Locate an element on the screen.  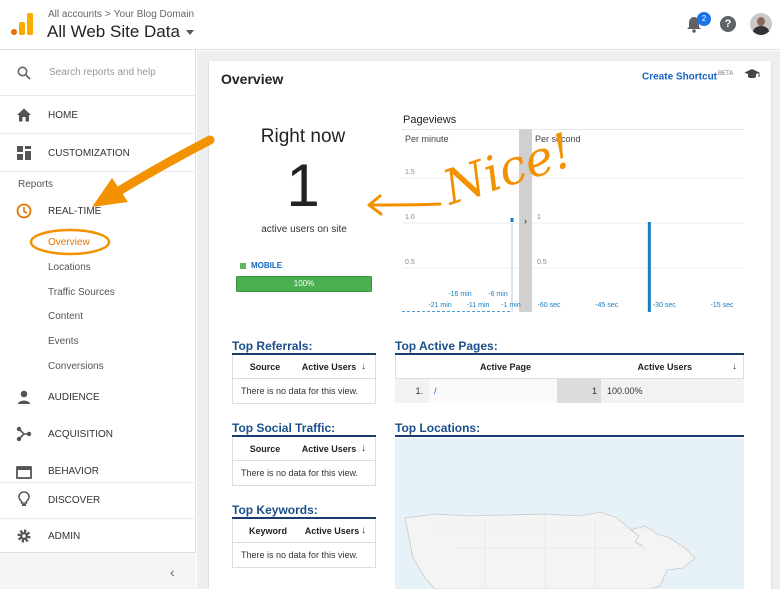
x-tick-label: -30 sec is located at coordinates (664, 305).